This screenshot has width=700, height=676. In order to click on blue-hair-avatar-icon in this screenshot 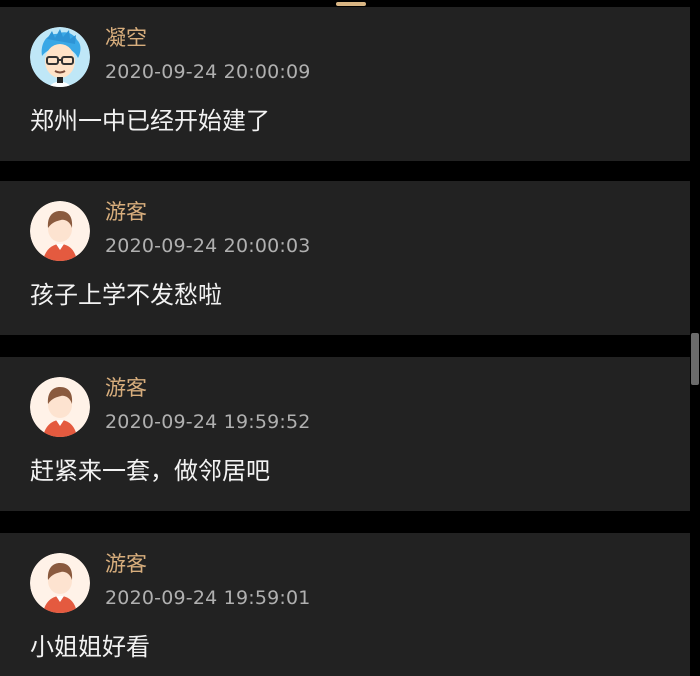, I will do `click(60, 57)`.